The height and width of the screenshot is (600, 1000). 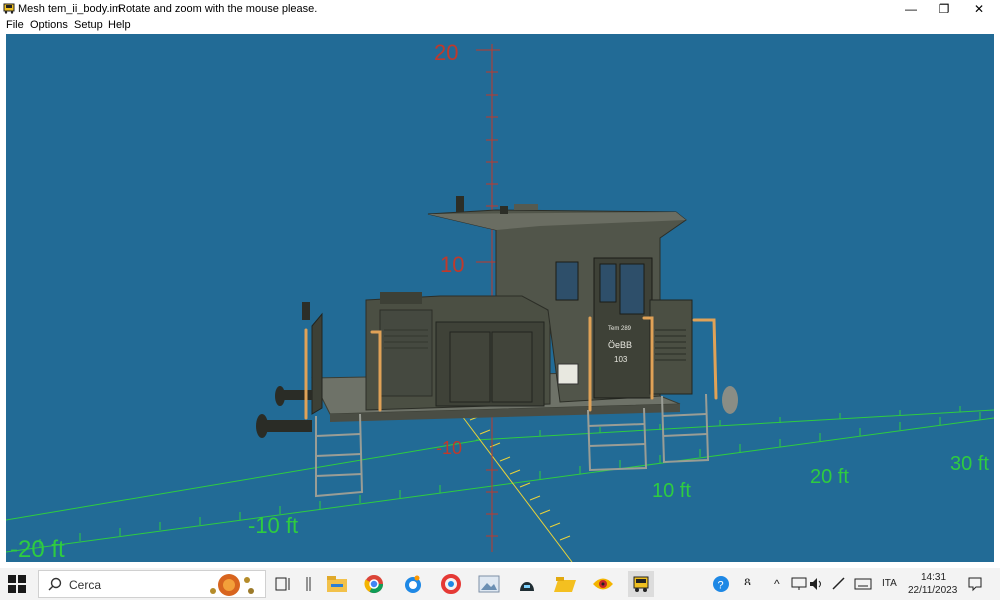 What do you see at coordinates (218, 9) in the screenshot?
I see `window-hint: Rotate and zoom with the mouse please.` at bounding box center [218, 9].